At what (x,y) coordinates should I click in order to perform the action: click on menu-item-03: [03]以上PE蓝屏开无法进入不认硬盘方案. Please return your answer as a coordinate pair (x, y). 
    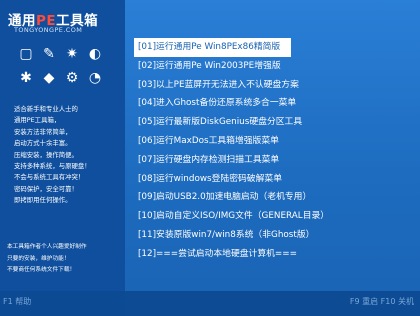
    Looking at the image, I should click on (274, 85).